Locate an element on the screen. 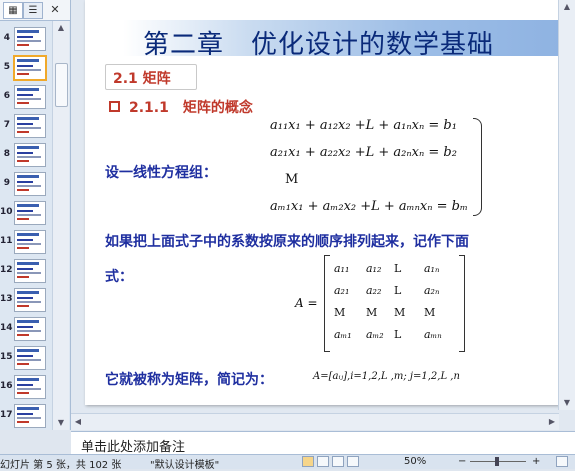 Image resolution: width=575 pixels, height=471 pixels. slide-thumbnail-item: 17 is located at coordinates (25, 416).